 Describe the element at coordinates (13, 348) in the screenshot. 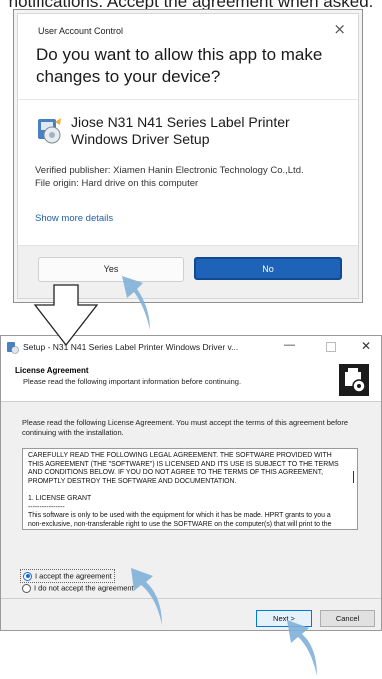

I see `setup-app-icon` at that location.